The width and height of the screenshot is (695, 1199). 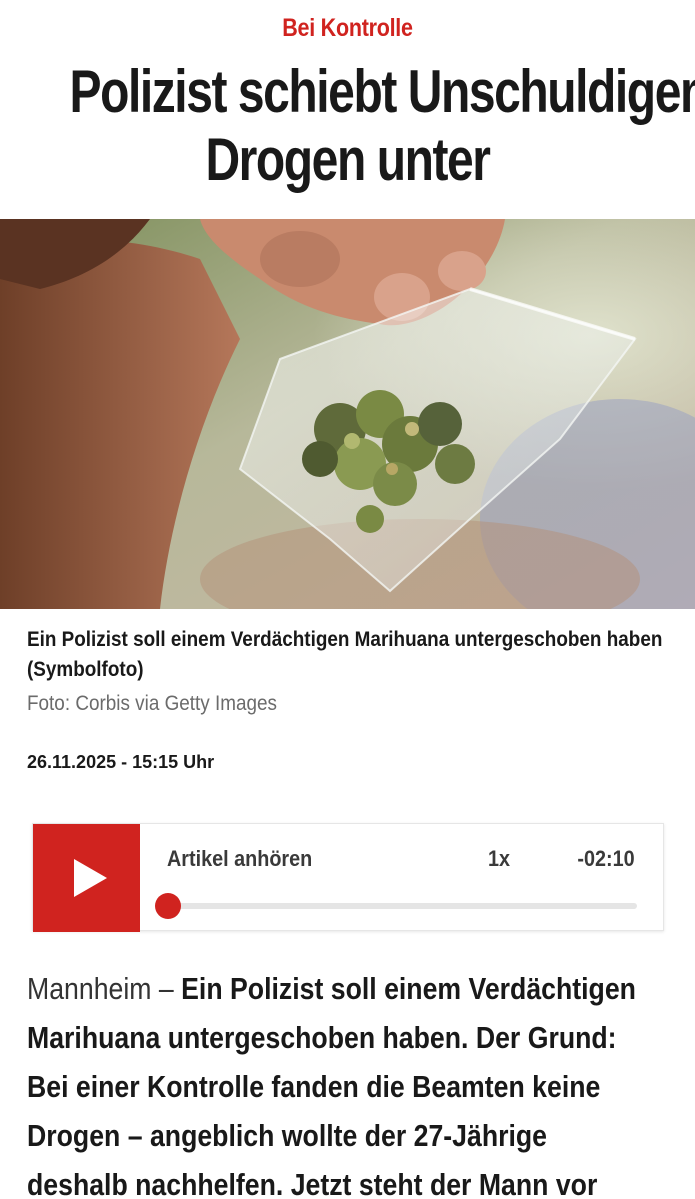 What do you see at coordinates (606, 858) in the screenshot?
I see `time-remaining: -02:10` at bounding box center [606, 858].